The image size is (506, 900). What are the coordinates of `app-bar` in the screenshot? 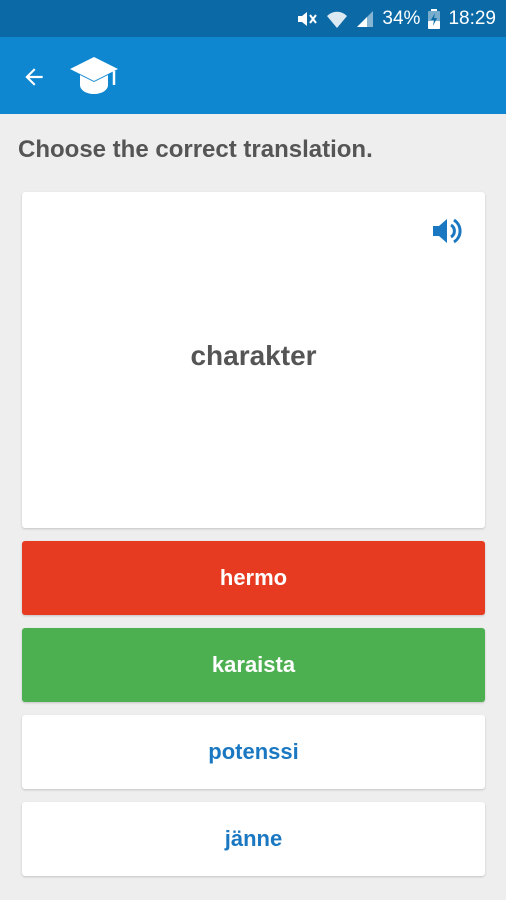 It's located at (253, 75).